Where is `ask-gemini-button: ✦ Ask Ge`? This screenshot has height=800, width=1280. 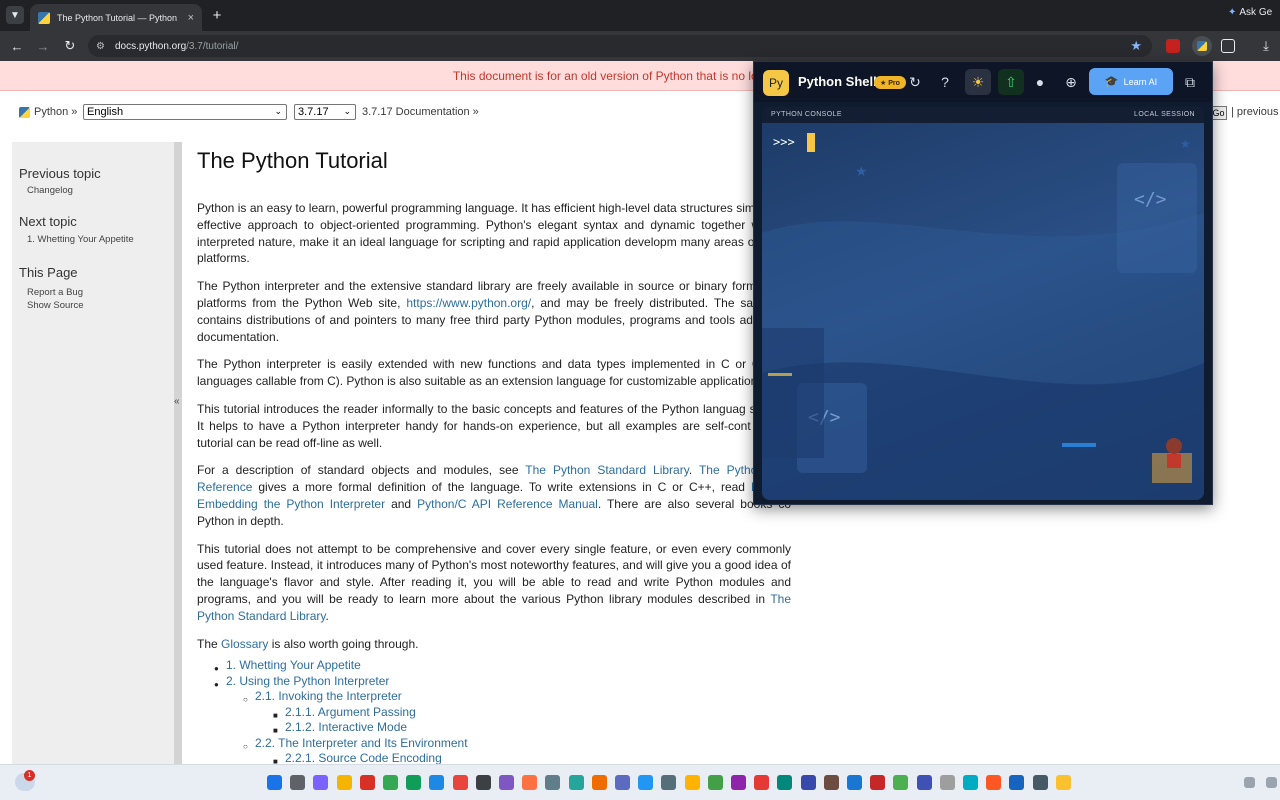
ask-gemini-button: ✦ Ask Ge is located at coordinates (1250, 12).